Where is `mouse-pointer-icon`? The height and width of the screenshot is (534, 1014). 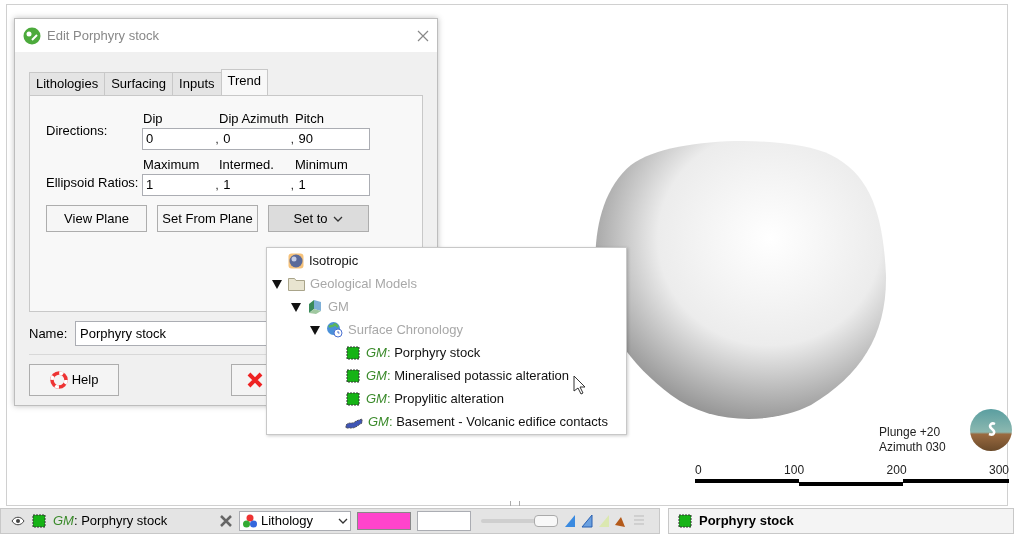
mouse-pointer-icon is located at coordinates (580, 385).